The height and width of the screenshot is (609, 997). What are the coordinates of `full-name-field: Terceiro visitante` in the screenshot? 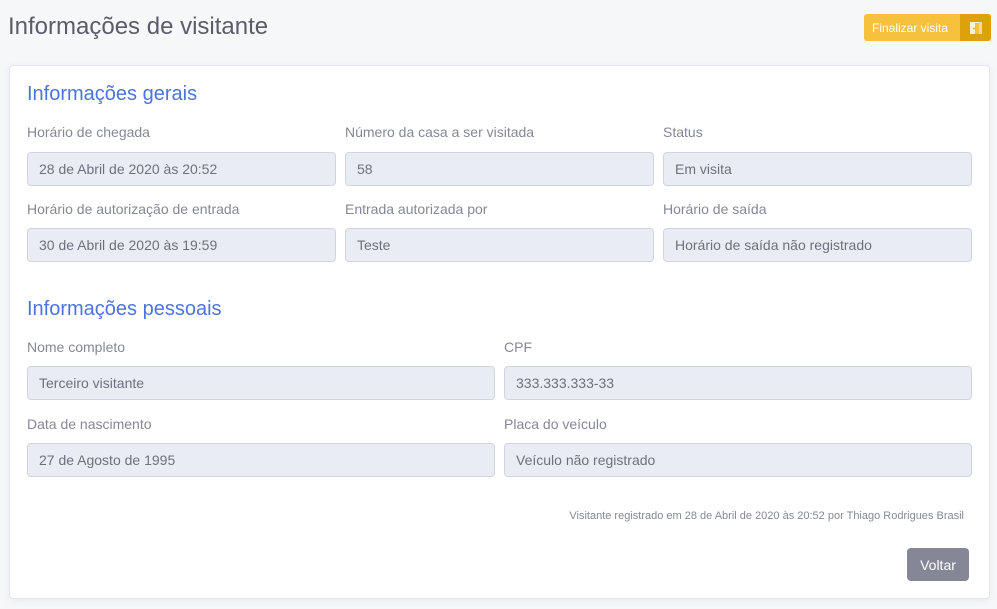 It's located at (261, 383).